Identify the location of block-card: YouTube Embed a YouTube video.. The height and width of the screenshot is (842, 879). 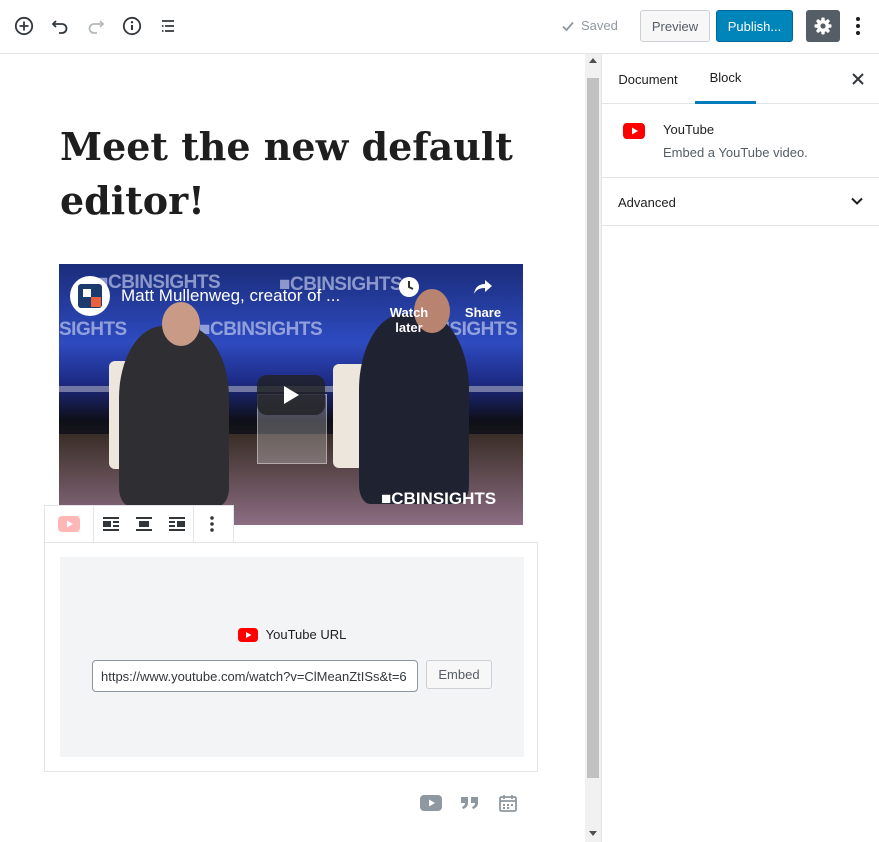
(740, 141).